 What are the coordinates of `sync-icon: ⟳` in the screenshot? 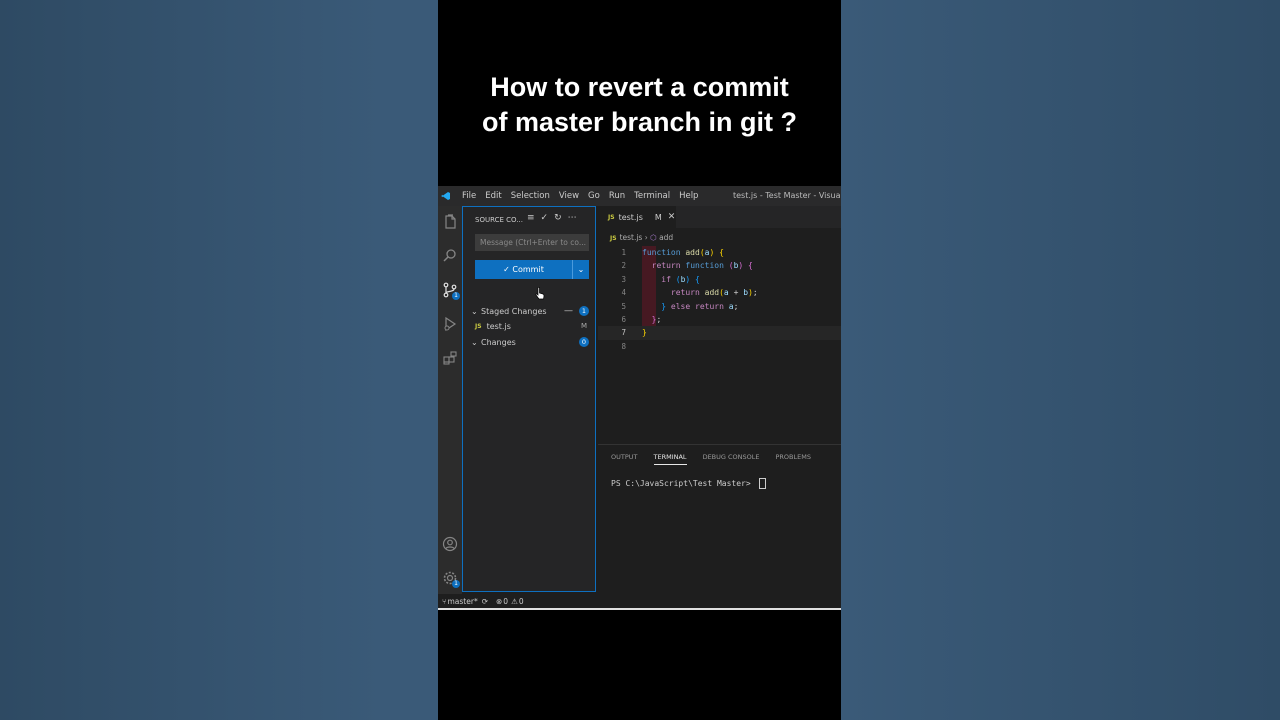 It's located at (485, 601).